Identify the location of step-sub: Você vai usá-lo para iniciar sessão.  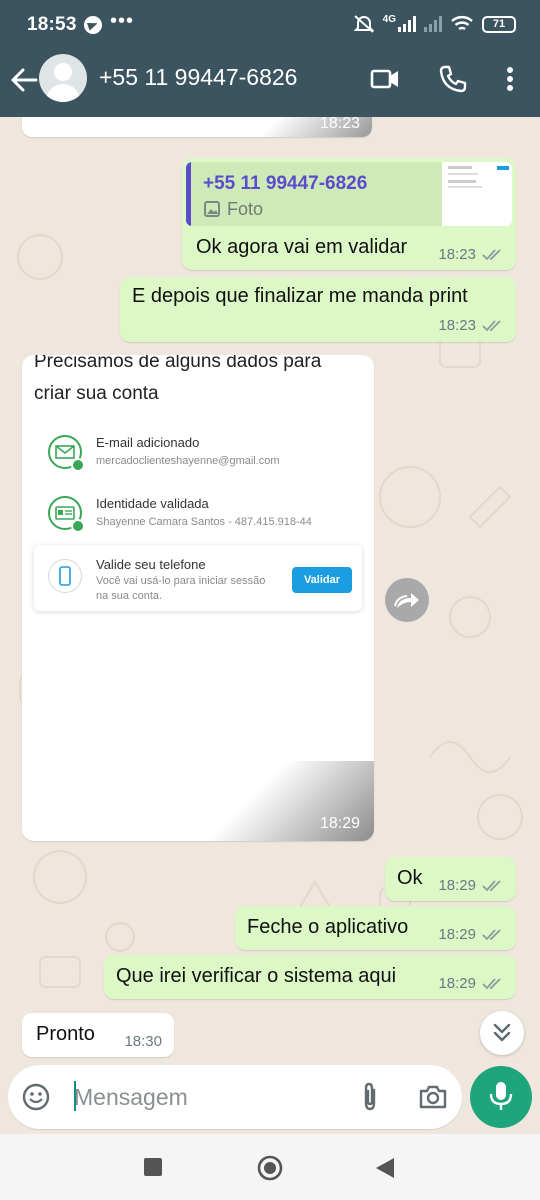
(181, 581).